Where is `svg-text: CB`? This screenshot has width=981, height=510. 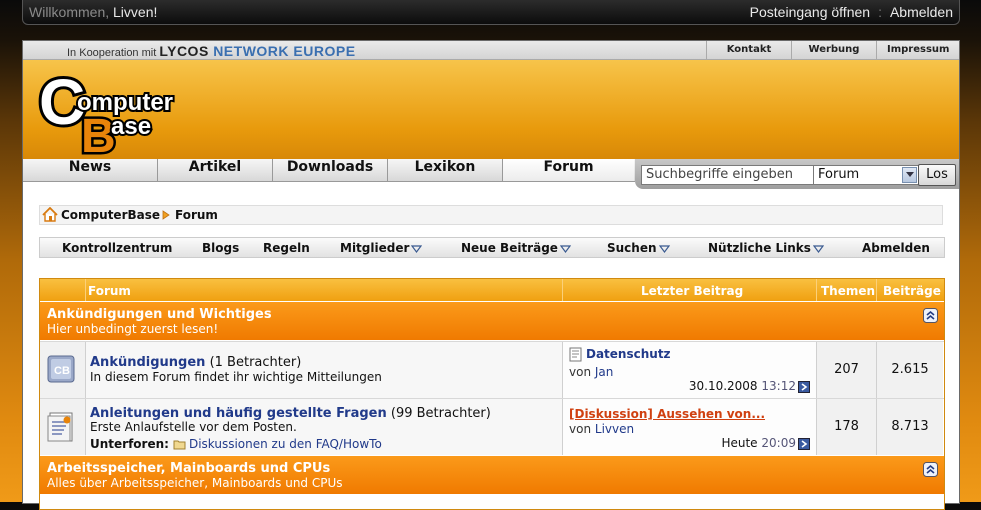 svg-text: CB is located at coordinates (62, 371).